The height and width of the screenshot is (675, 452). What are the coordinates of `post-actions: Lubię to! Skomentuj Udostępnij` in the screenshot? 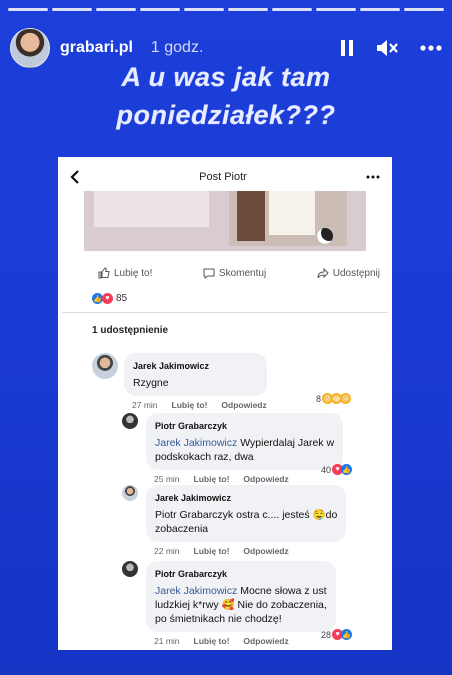 It's located at (225, 273).